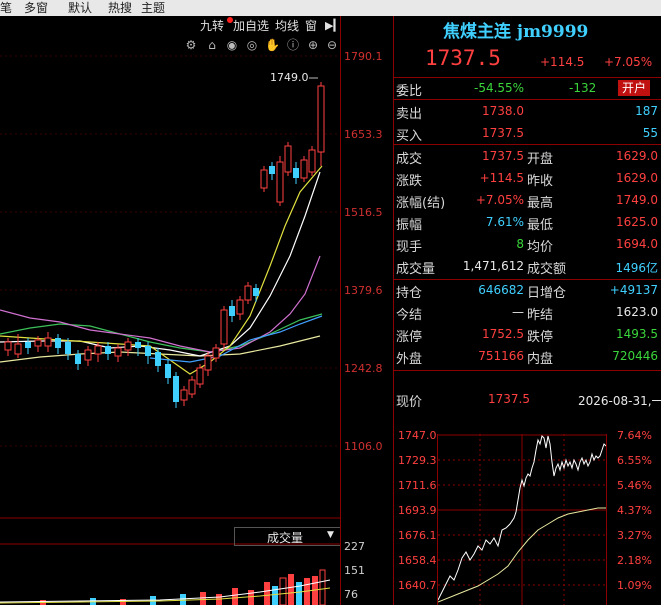 Image resolution: width=661 pixels, height=605 pixels. Describe the element at coordinates (409, 402) in the screenshot. I see `now-price-label: 现价` at that location.